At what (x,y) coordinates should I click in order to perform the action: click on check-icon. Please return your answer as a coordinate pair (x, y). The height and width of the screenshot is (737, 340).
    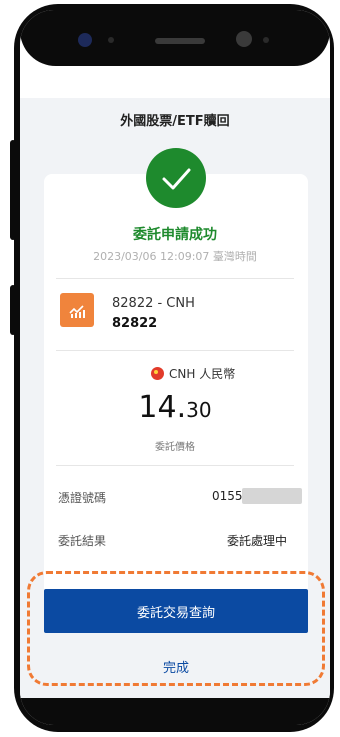
    Looking at the image, I should click on (176, 178).